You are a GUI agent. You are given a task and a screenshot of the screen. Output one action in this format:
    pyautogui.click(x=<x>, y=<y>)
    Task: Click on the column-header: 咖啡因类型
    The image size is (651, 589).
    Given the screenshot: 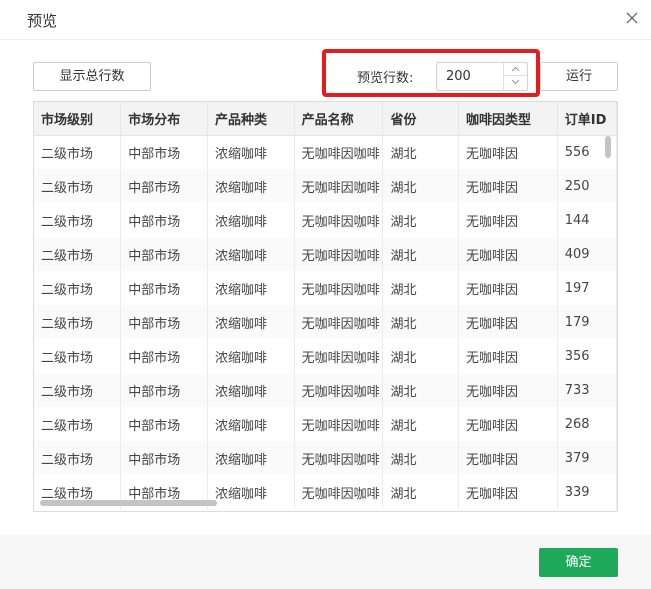 What is the action you would take?
    pyautogui.click(x=508, y=119)
    